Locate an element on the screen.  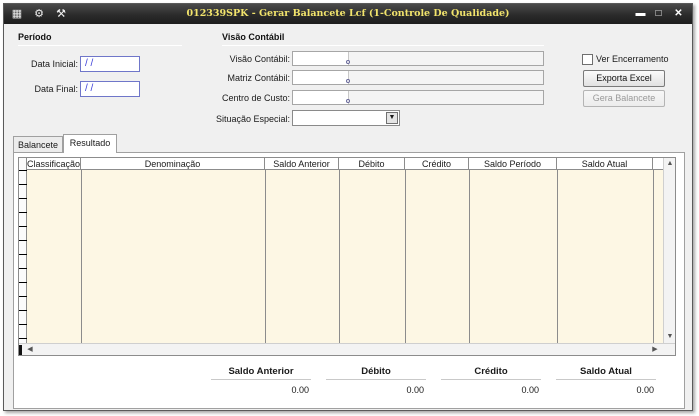
col-saldo-periodo: Saldo Período is located at coordinates (513, 164).